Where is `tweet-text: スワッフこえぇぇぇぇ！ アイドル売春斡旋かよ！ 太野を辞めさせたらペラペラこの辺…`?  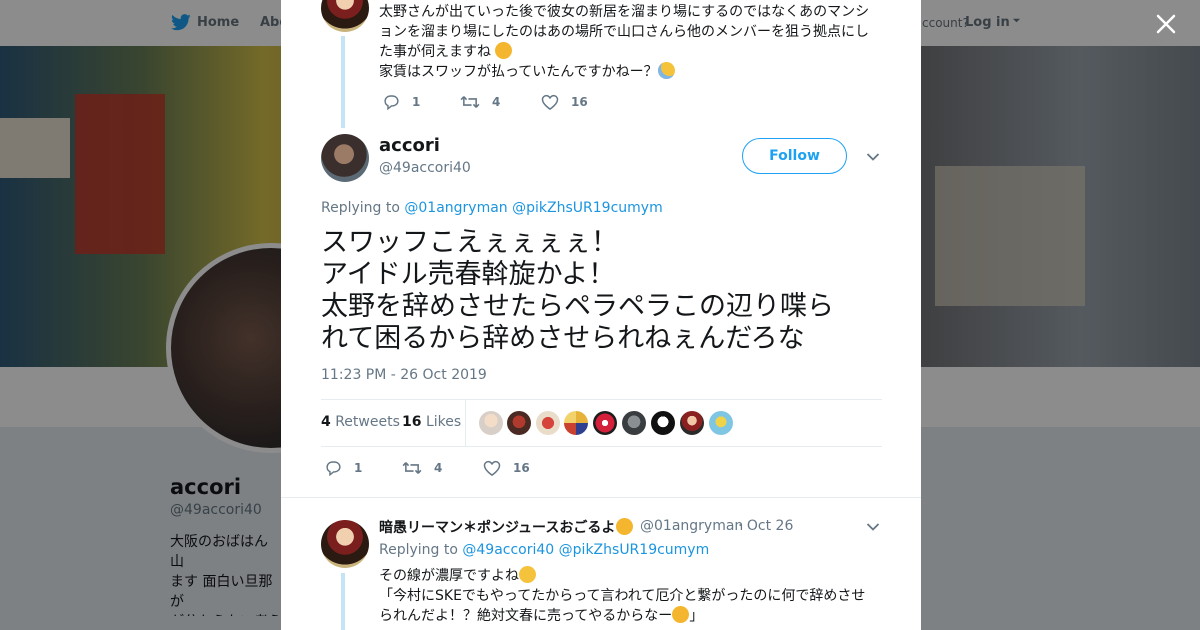 tweet-text: スワッフこえぇぇぇぇ！ アイドル売春斡旋かよ！ 太野を辞めさせたらペラペラこの辺… is located at coordinates (577, 290).